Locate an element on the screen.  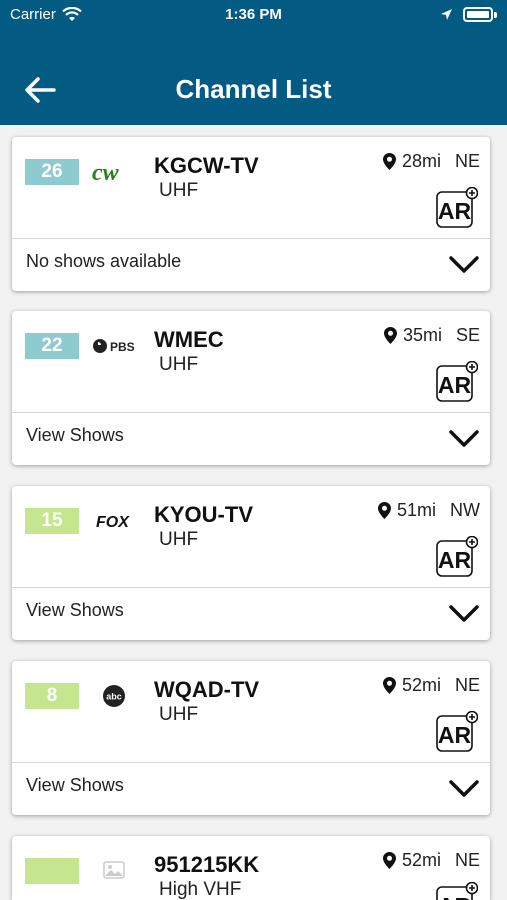
cw-logo: cw is located at coordinates (114, 172).